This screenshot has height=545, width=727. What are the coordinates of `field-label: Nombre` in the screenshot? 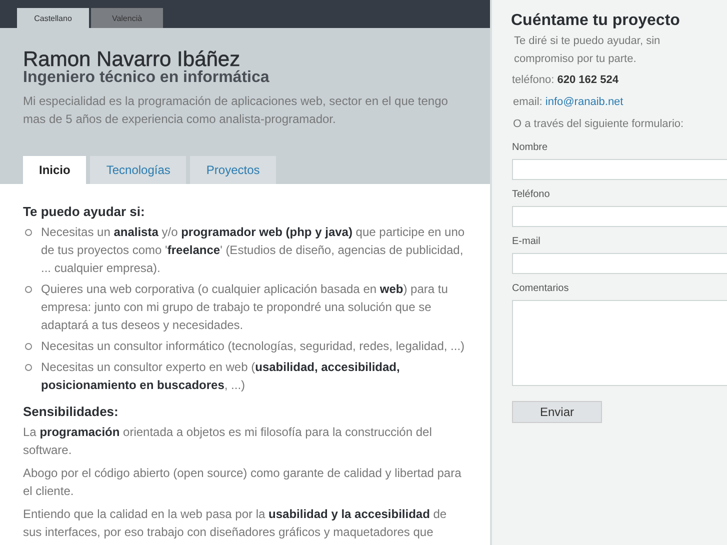 It's located at (530, 148).